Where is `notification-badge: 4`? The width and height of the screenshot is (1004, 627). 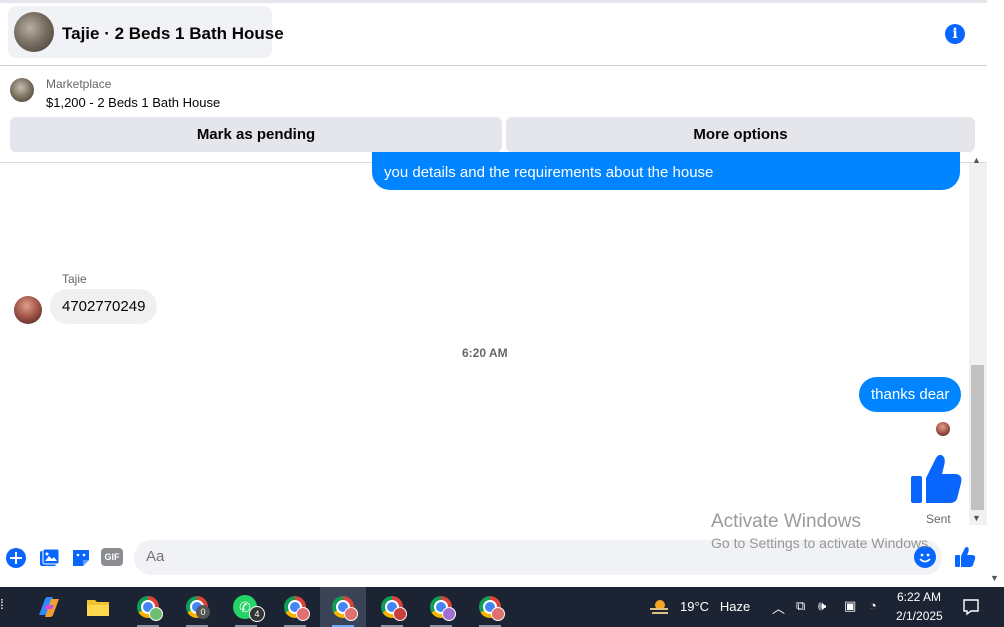 notification-badge: 4 is located at coordinates (257, 614).